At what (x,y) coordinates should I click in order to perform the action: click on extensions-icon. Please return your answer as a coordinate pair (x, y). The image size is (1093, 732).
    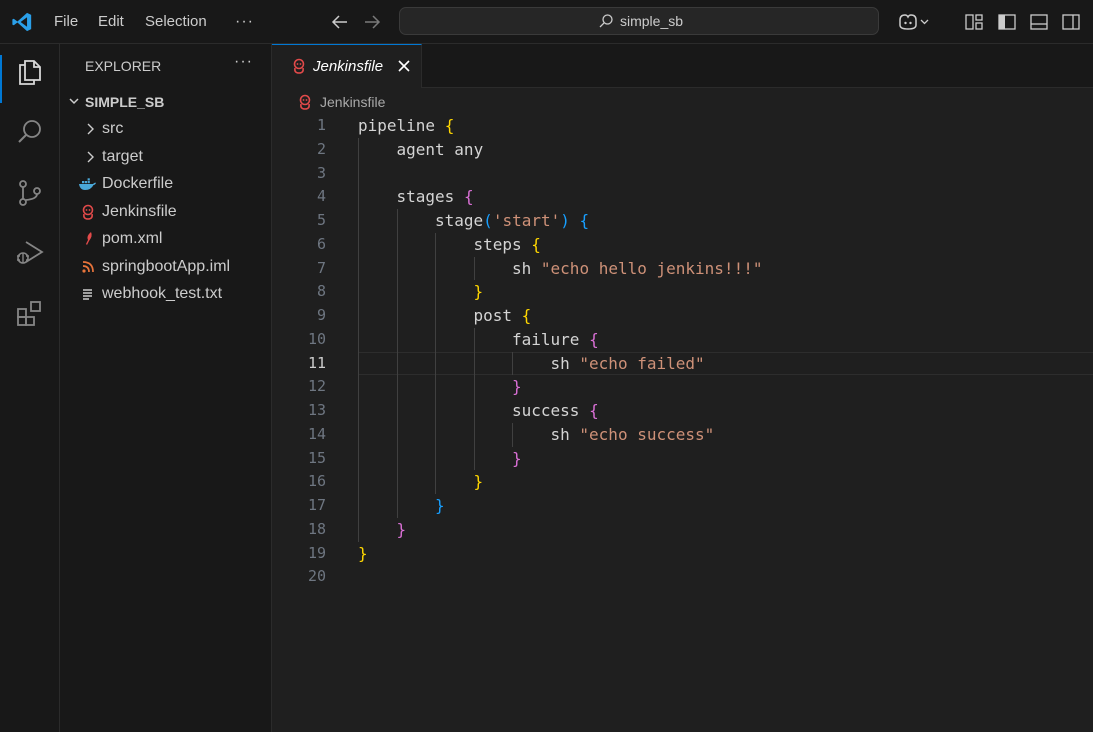
    Looking at the image, I should click on (30, 314).